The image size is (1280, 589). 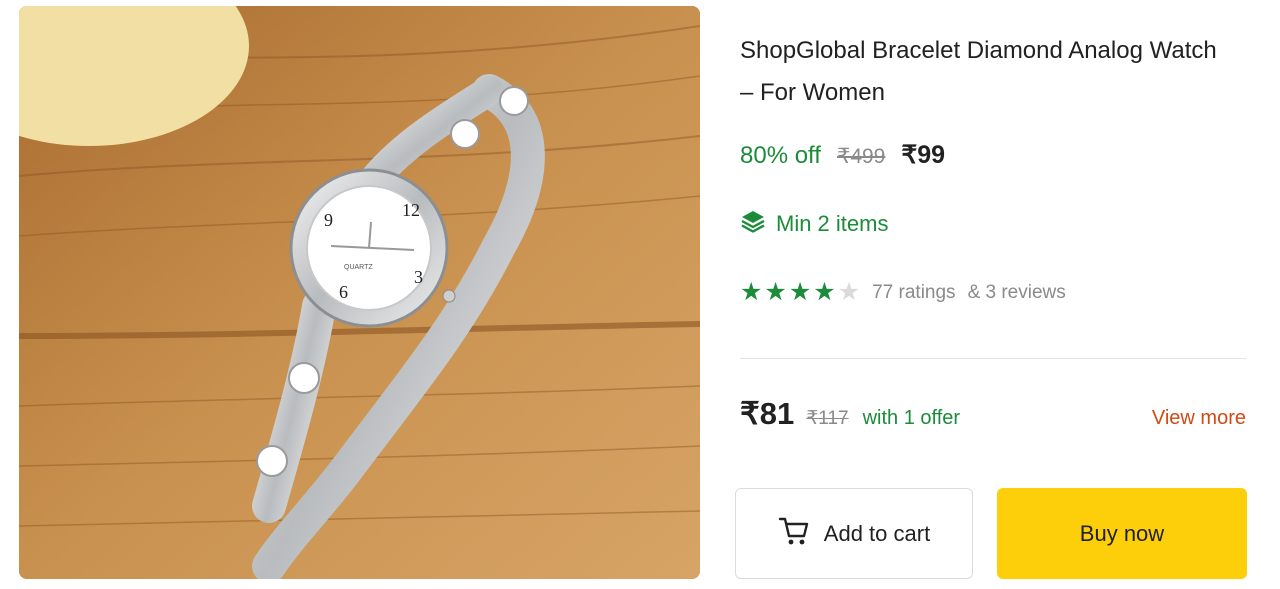 I want to click on ratings-count: 77 ratings, so click(x=914, y=292).